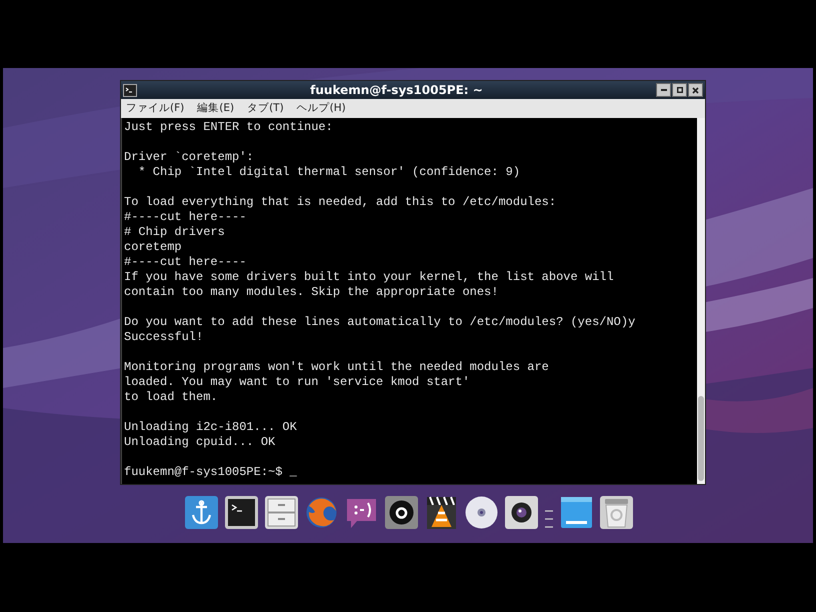 The height and width of the screenshot is (612, 816). Describe the element at coordinates (174, 232) in the screenshot. I see `terminal-line: # Chip drivers` at that location.